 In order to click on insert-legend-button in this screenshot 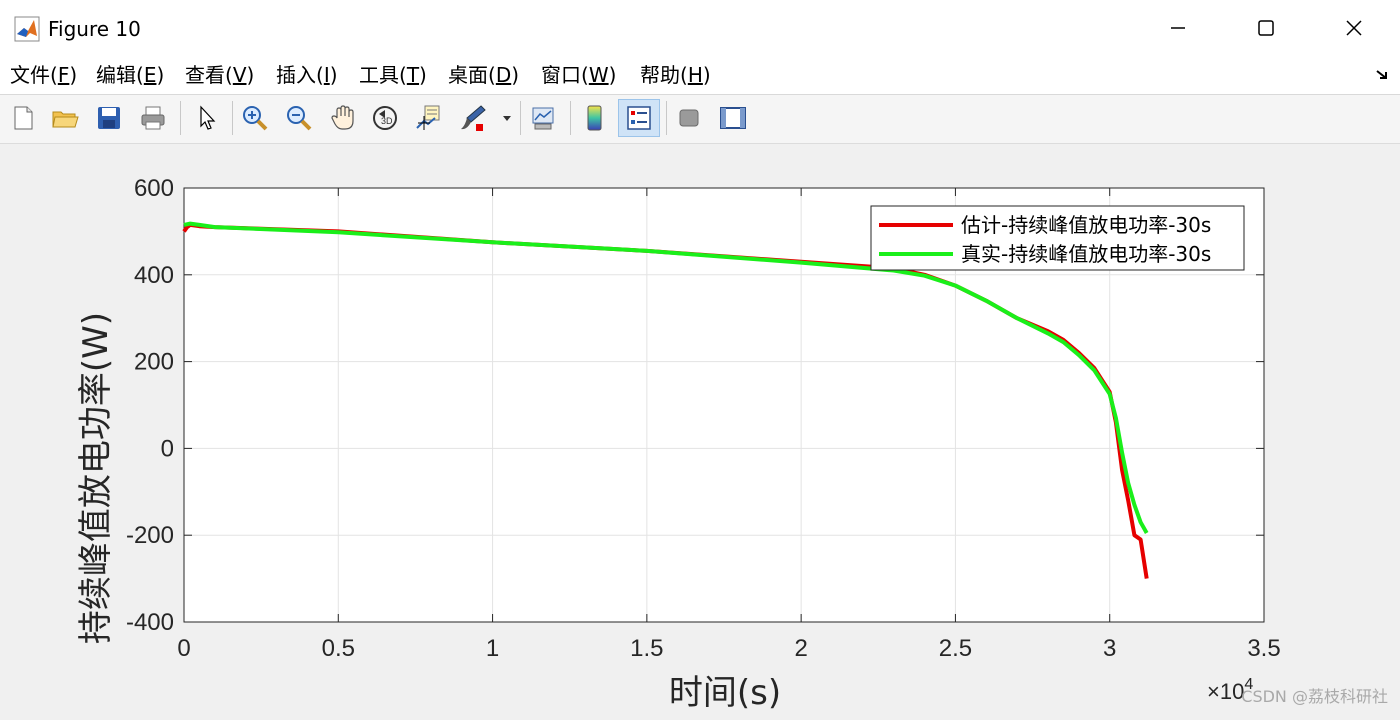, I will do `click(639, 118)`.